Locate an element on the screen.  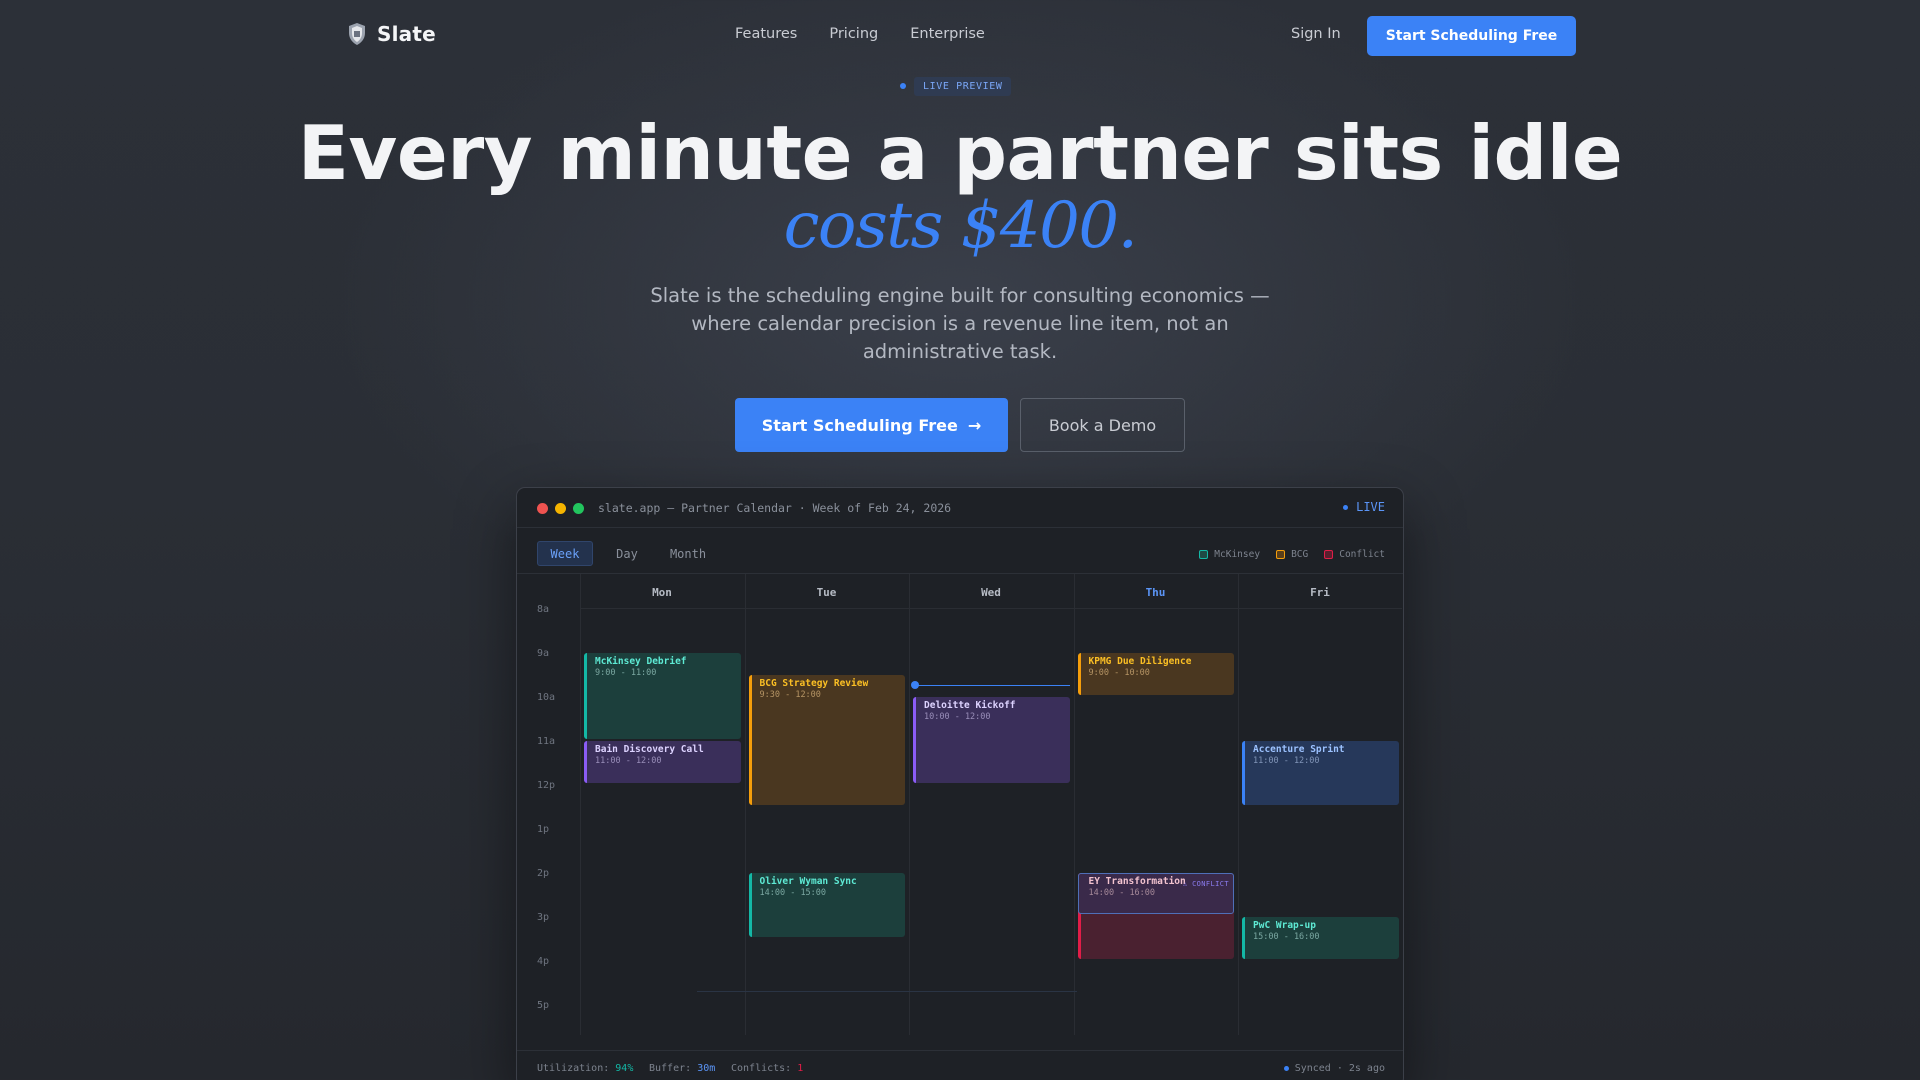
start-scheduling-button: Start Scheduling Free → is located at coordinates (871, 425).